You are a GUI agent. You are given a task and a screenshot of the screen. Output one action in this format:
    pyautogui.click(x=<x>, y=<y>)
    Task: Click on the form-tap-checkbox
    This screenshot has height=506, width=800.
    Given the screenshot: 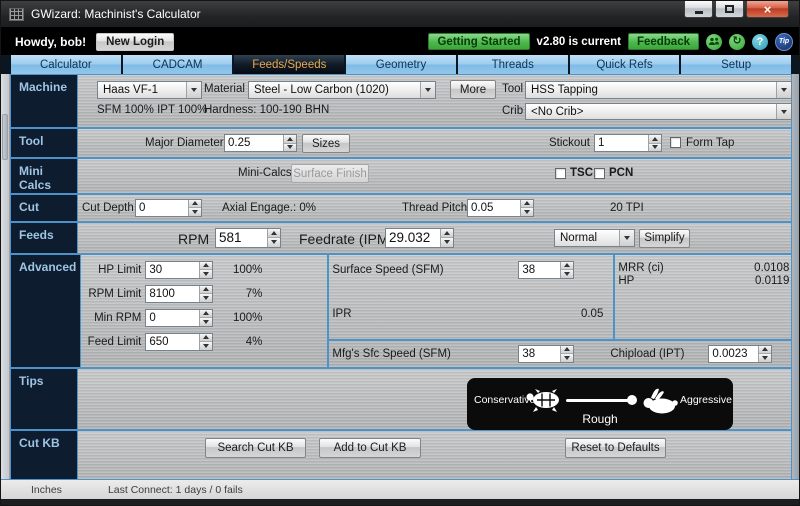 What is the action you would take?
    pyautogui.click(x=675, y=142)
    